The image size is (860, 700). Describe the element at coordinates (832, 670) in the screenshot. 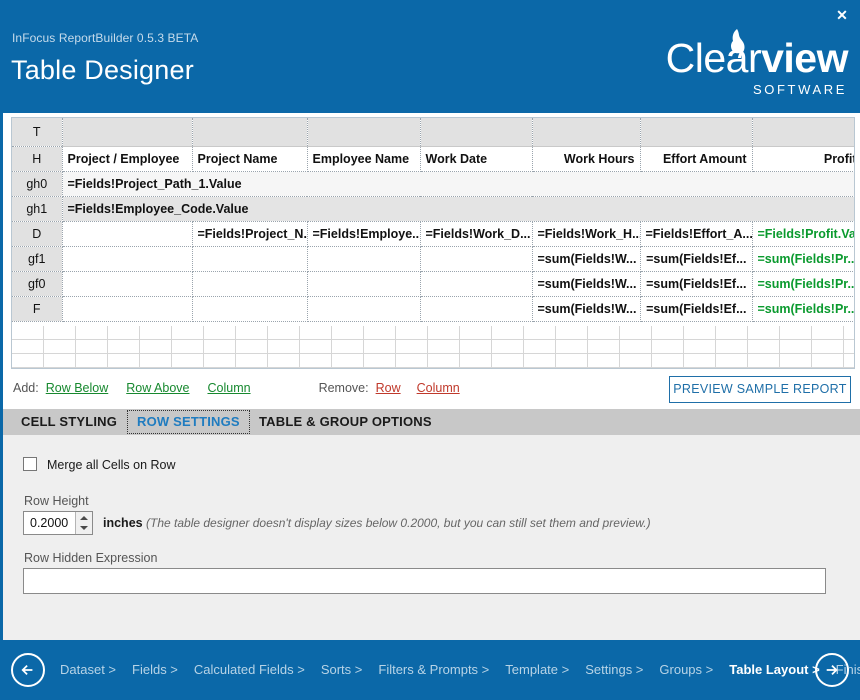

I see `next-button` at that location.